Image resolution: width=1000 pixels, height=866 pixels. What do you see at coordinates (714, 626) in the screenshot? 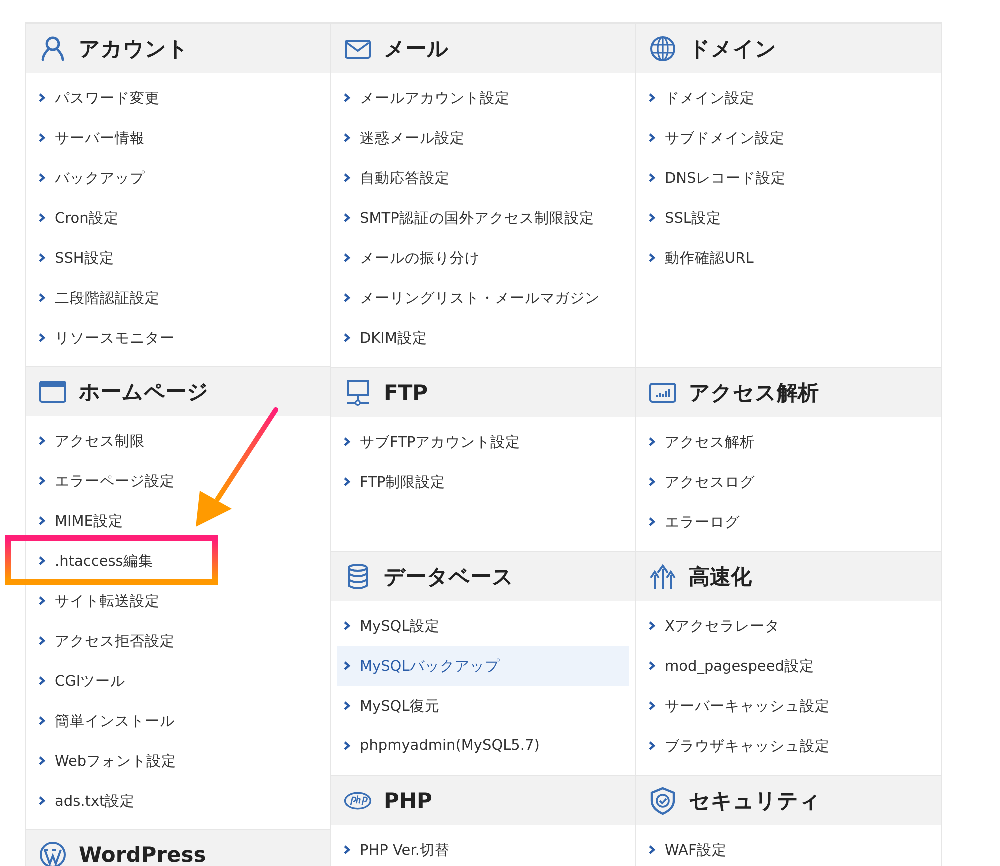
I see `menu-link: Xアクセラレータ` at bounding box center [714, 626].